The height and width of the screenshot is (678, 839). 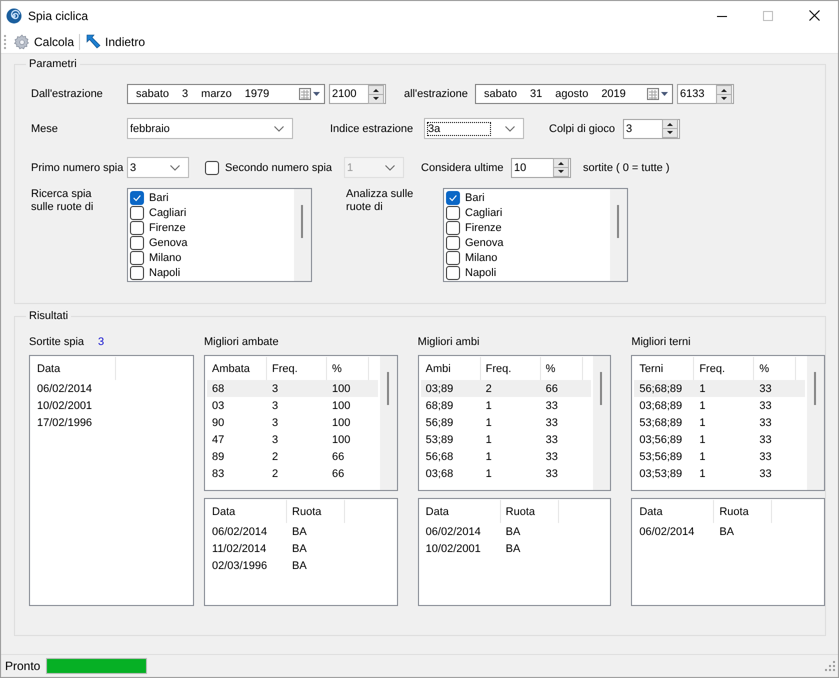 I want to click on table-row: 02/03/1996 BA, so click(x=301, y=565).